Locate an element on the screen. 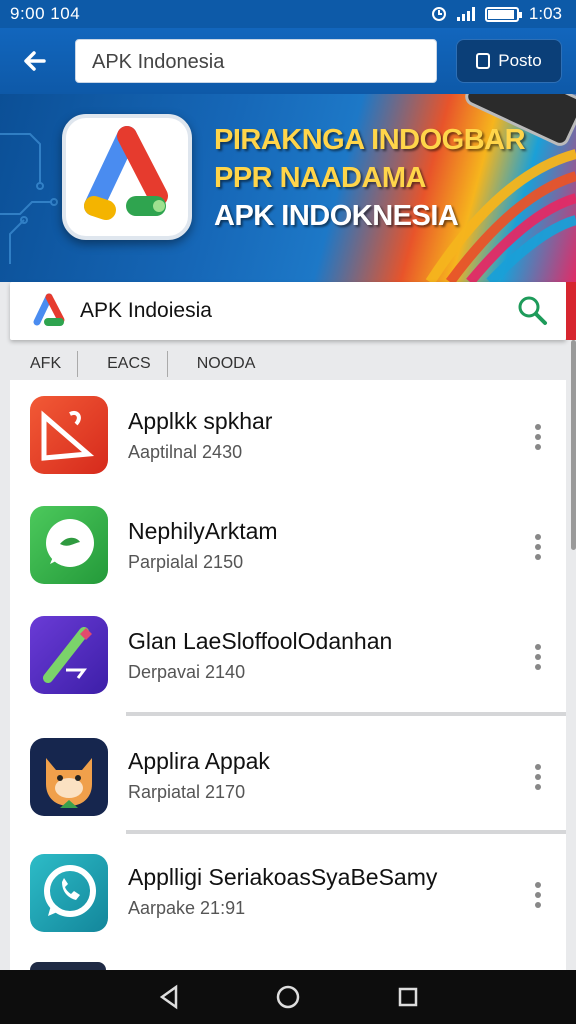 This screenshot has width=576, height=1024. post-button-label: Posto is located at coordinates (520, 60).